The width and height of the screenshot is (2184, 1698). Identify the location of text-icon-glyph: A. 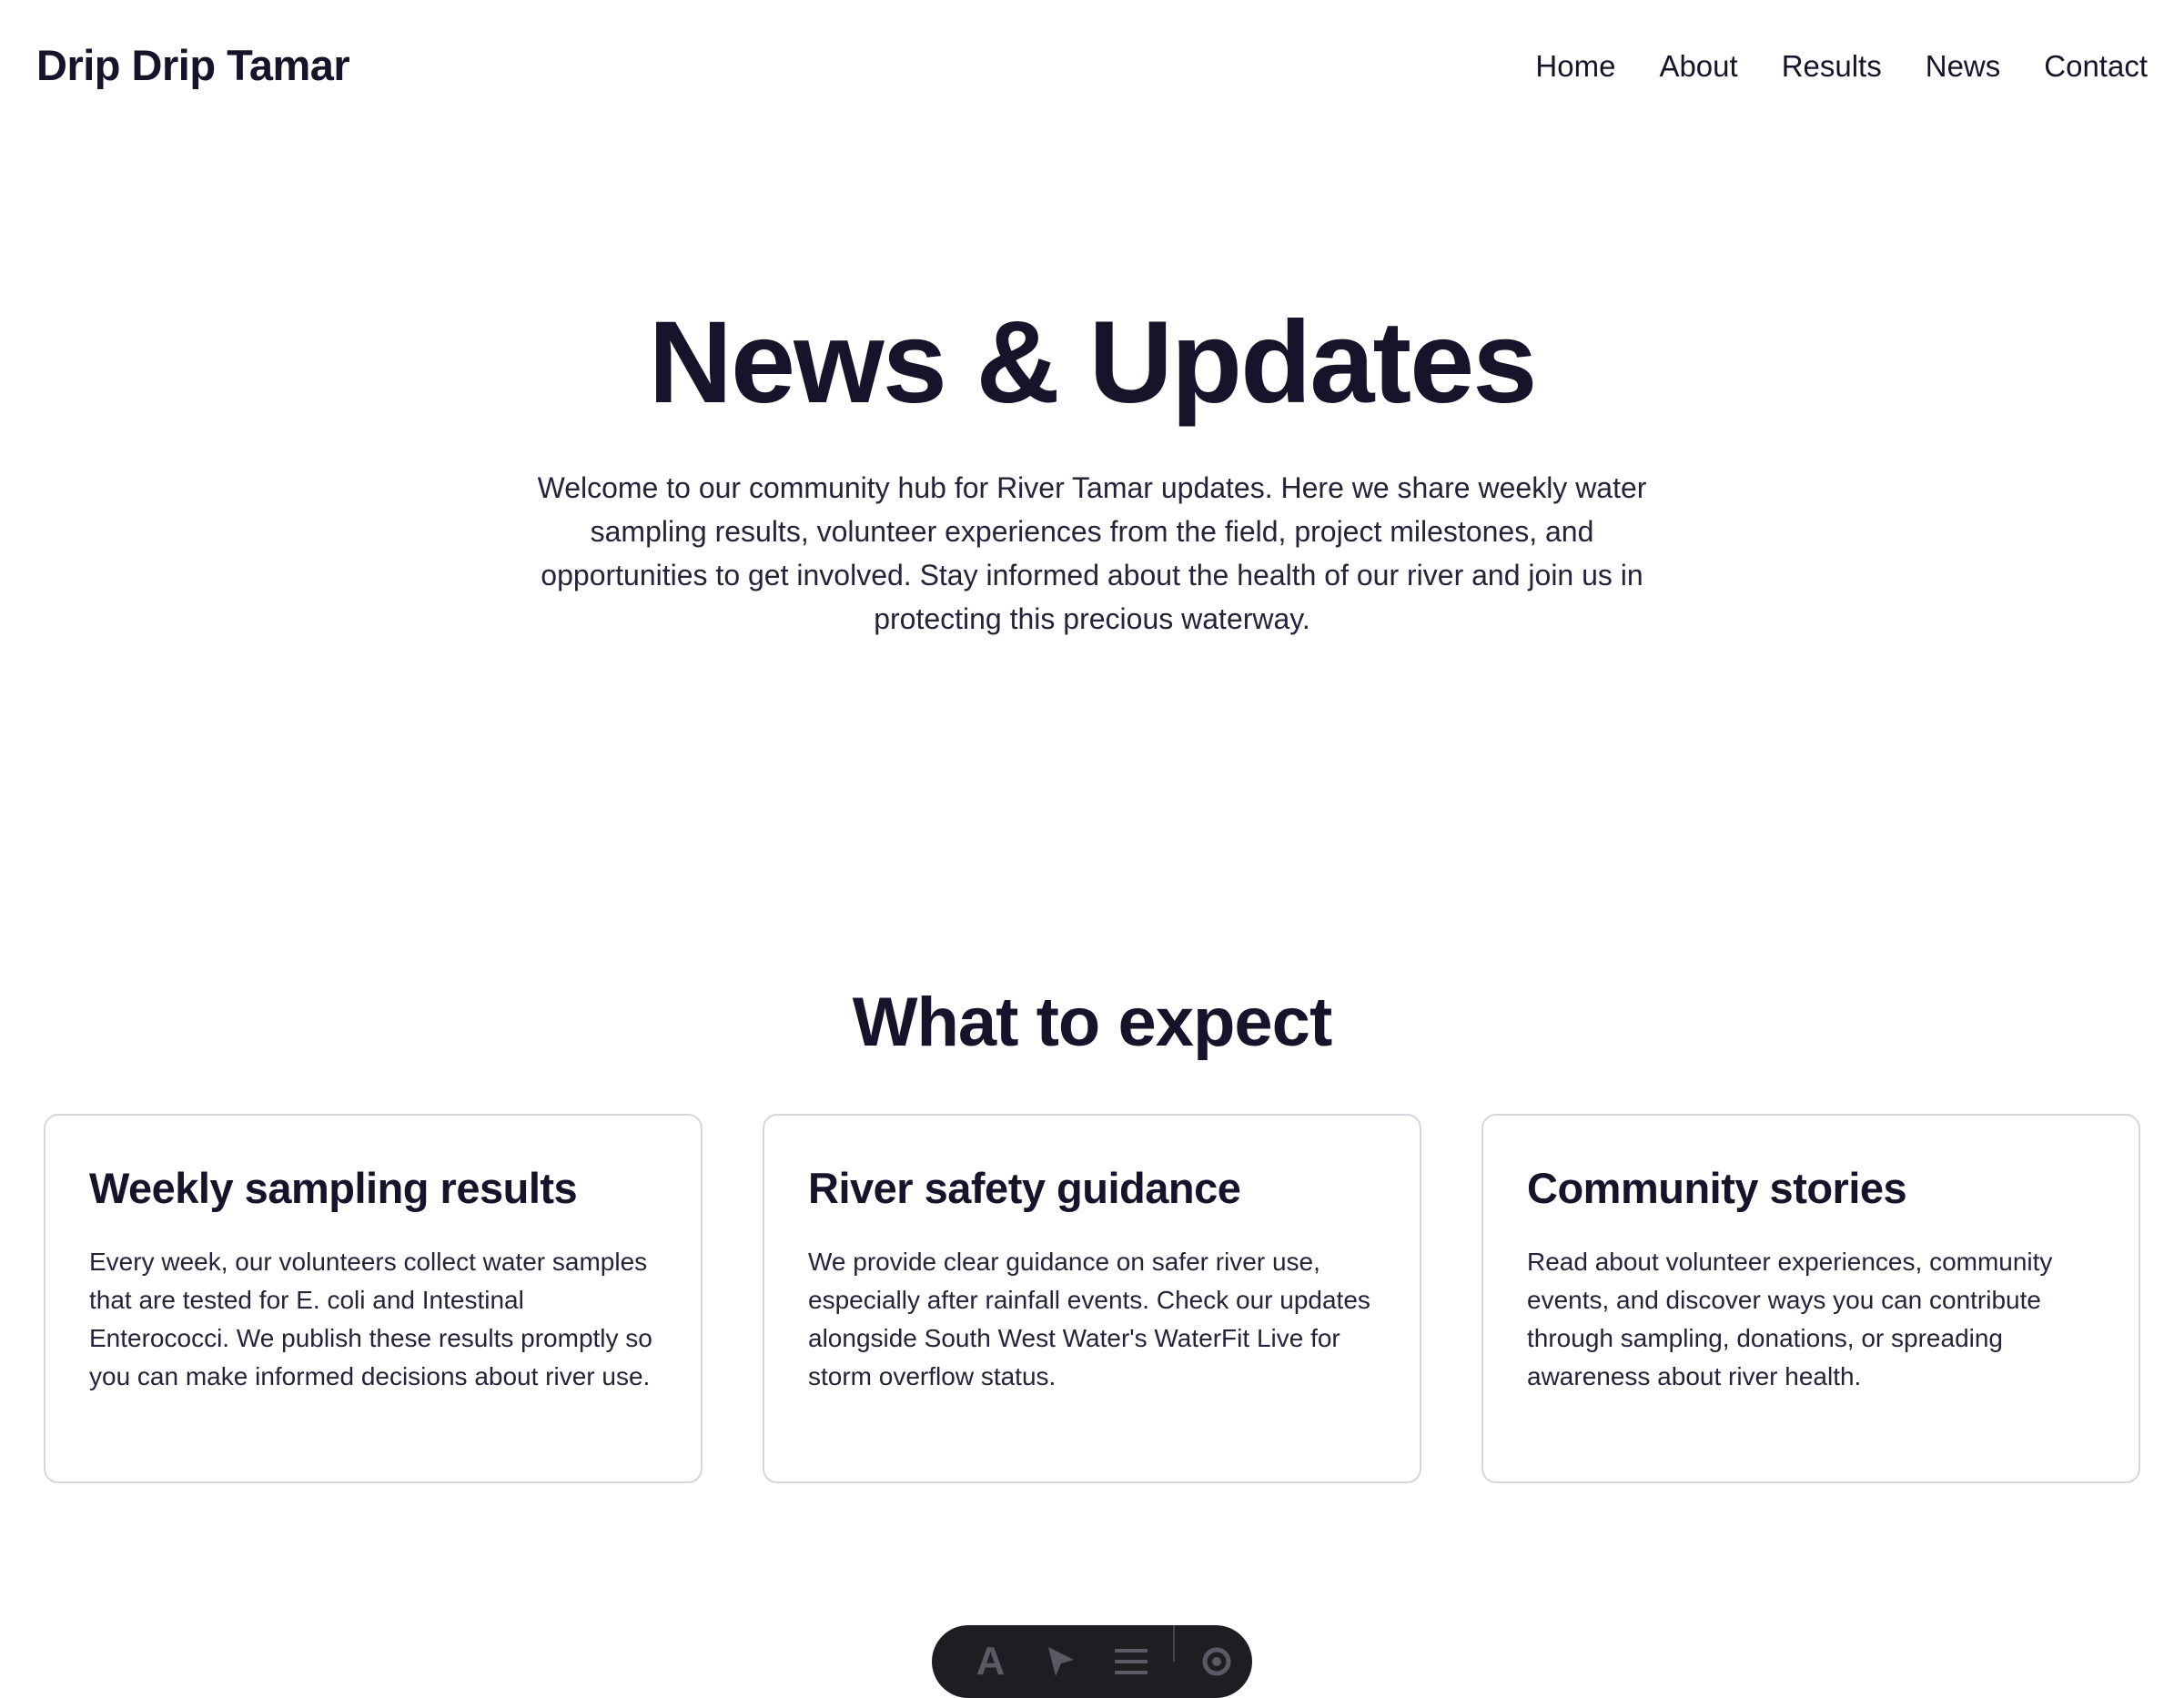
(991, 1661).